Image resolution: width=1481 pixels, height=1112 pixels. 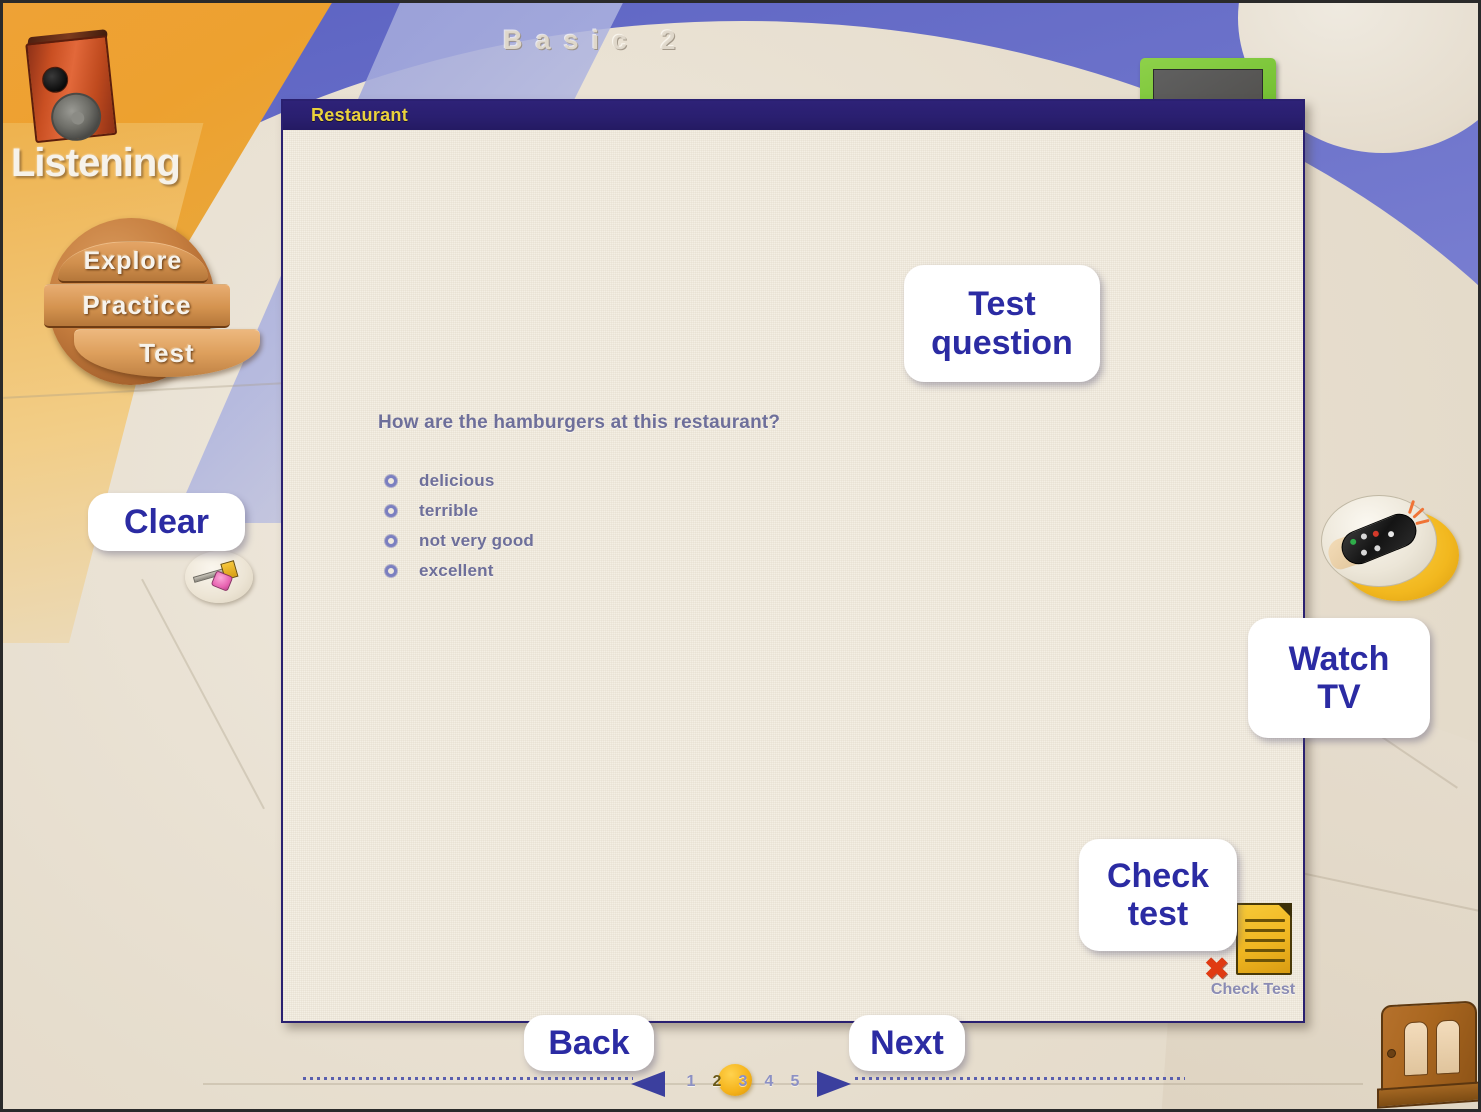 I want to click on back-button-label: Back, so click(x=589, y=1042).